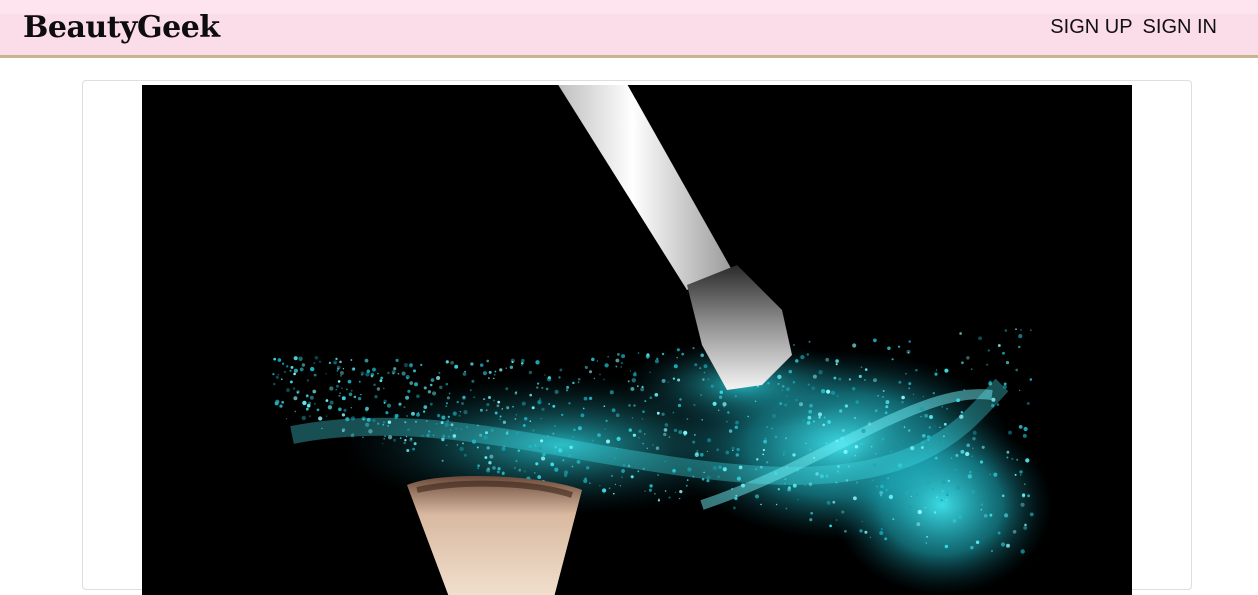 The height and width of the screenshot is (595, 1258). I want to click on sign-up-link: SIGN UP, so click(1091, 27).